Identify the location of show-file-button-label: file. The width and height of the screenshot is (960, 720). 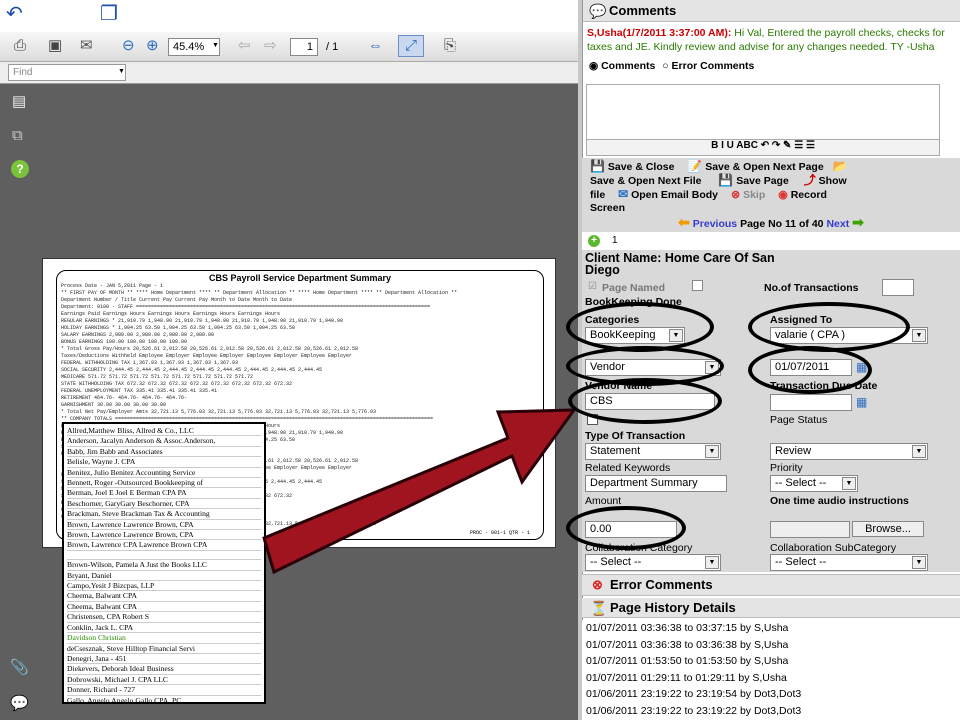
(597, 195).